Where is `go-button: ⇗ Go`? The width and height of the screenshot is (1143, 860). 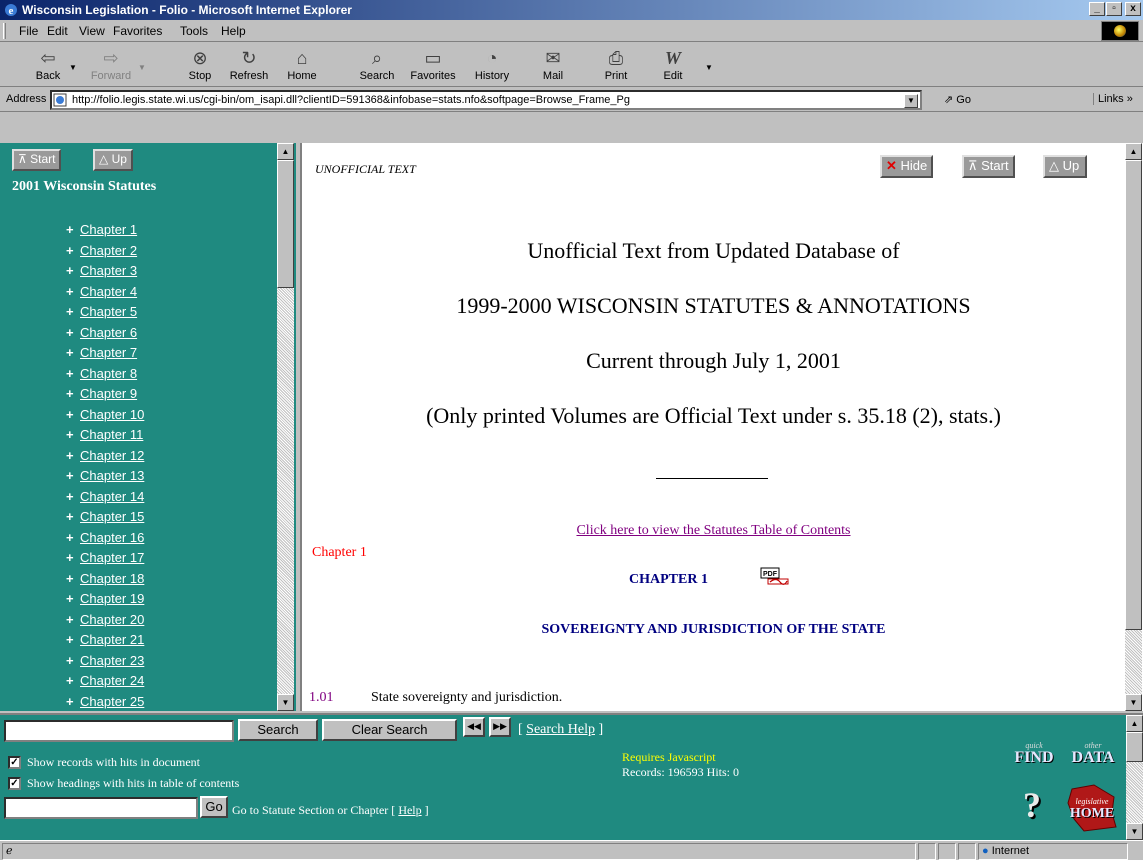
go-button: ⇗ Go is located at coordinates (957, 99).